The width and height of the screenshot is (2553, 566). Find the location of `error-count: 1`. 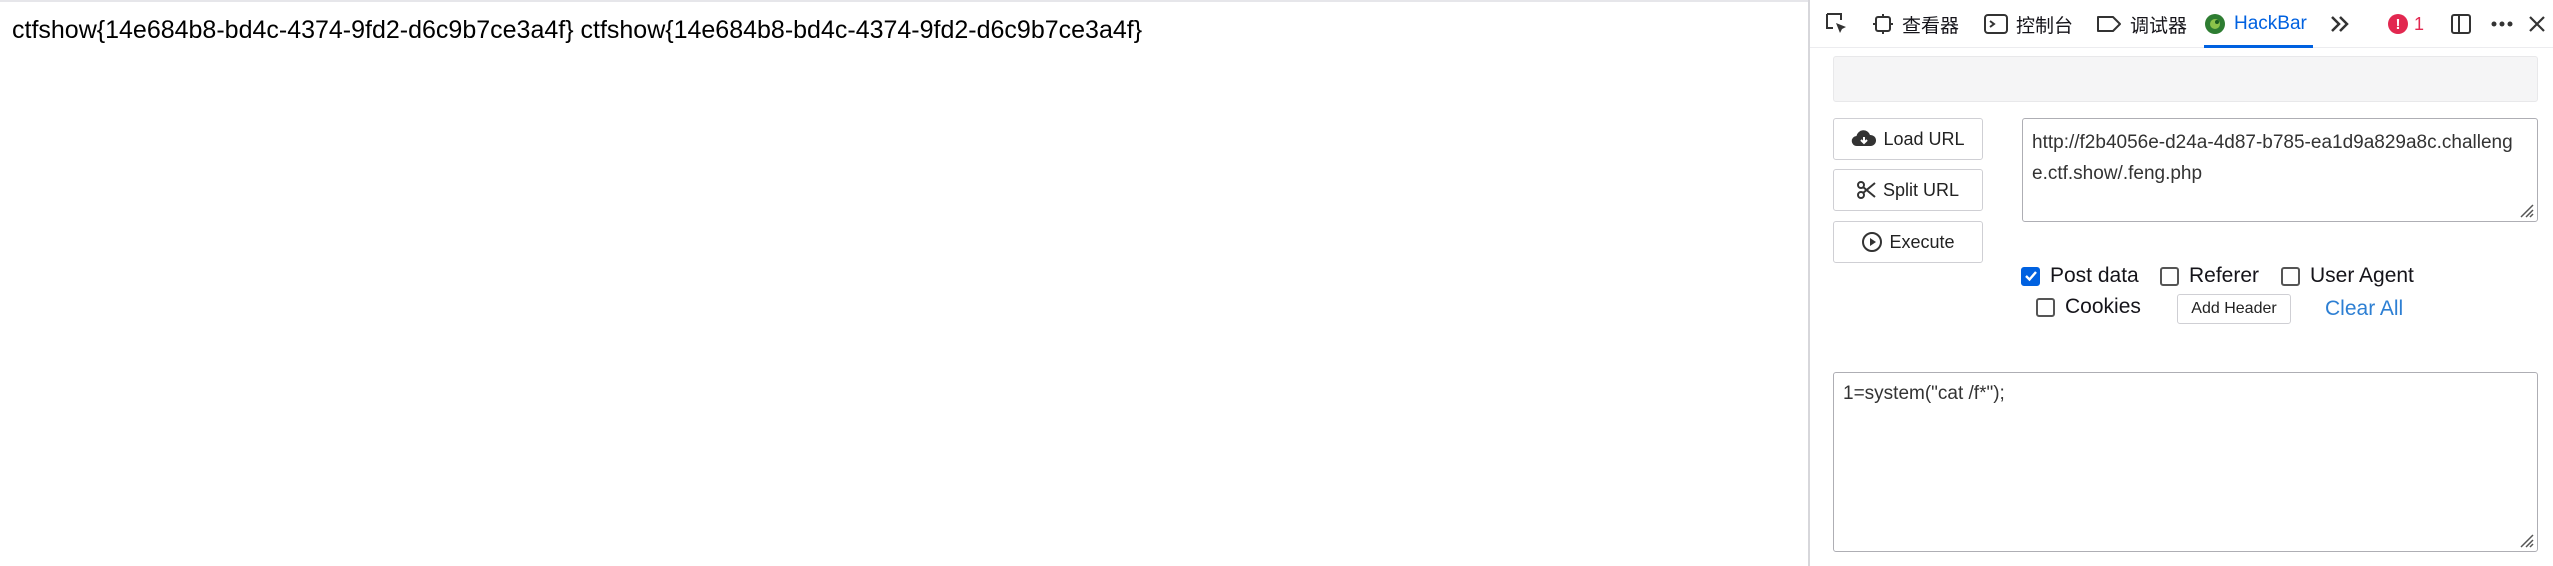

error-count: 1 is located at coordinates (2419, 23).